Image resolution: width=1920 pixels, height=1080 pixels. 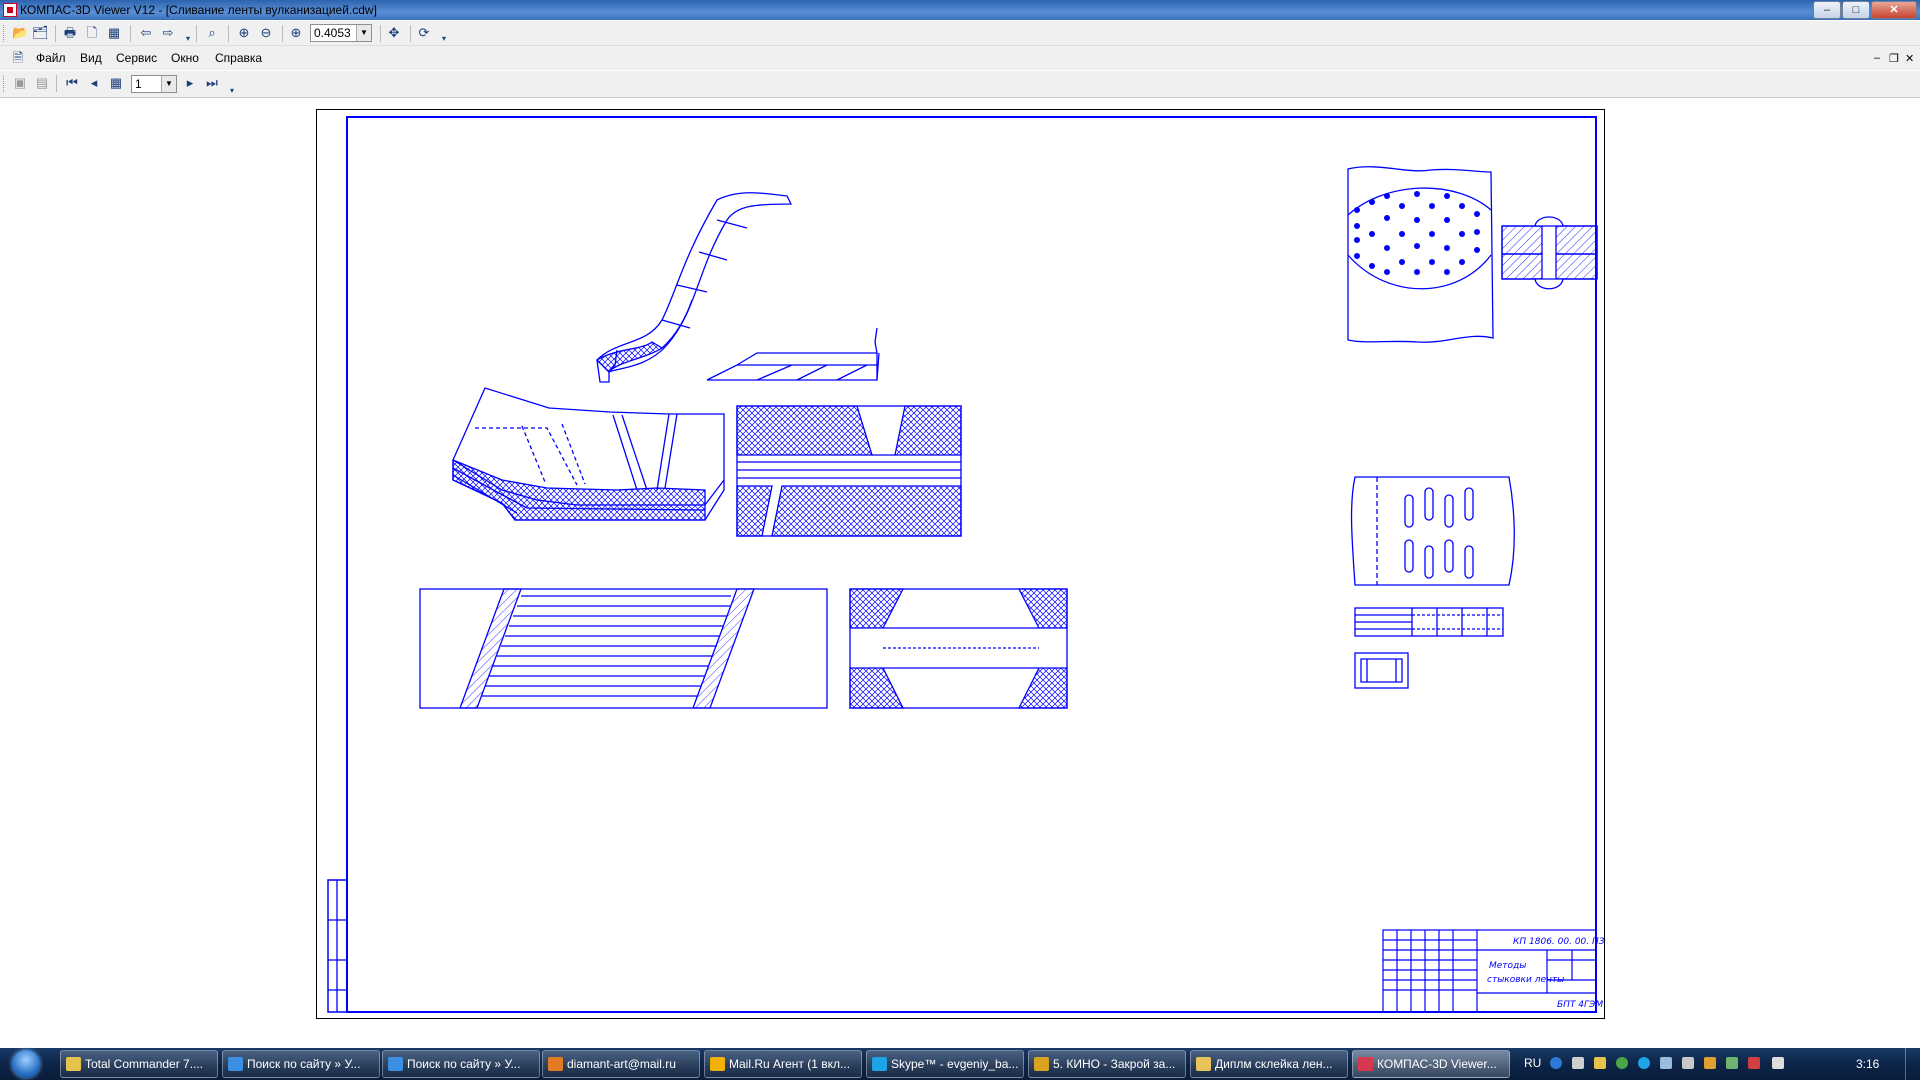 I want to click on taskbar-clock: 3:16, so click(x=1867, y=1064).